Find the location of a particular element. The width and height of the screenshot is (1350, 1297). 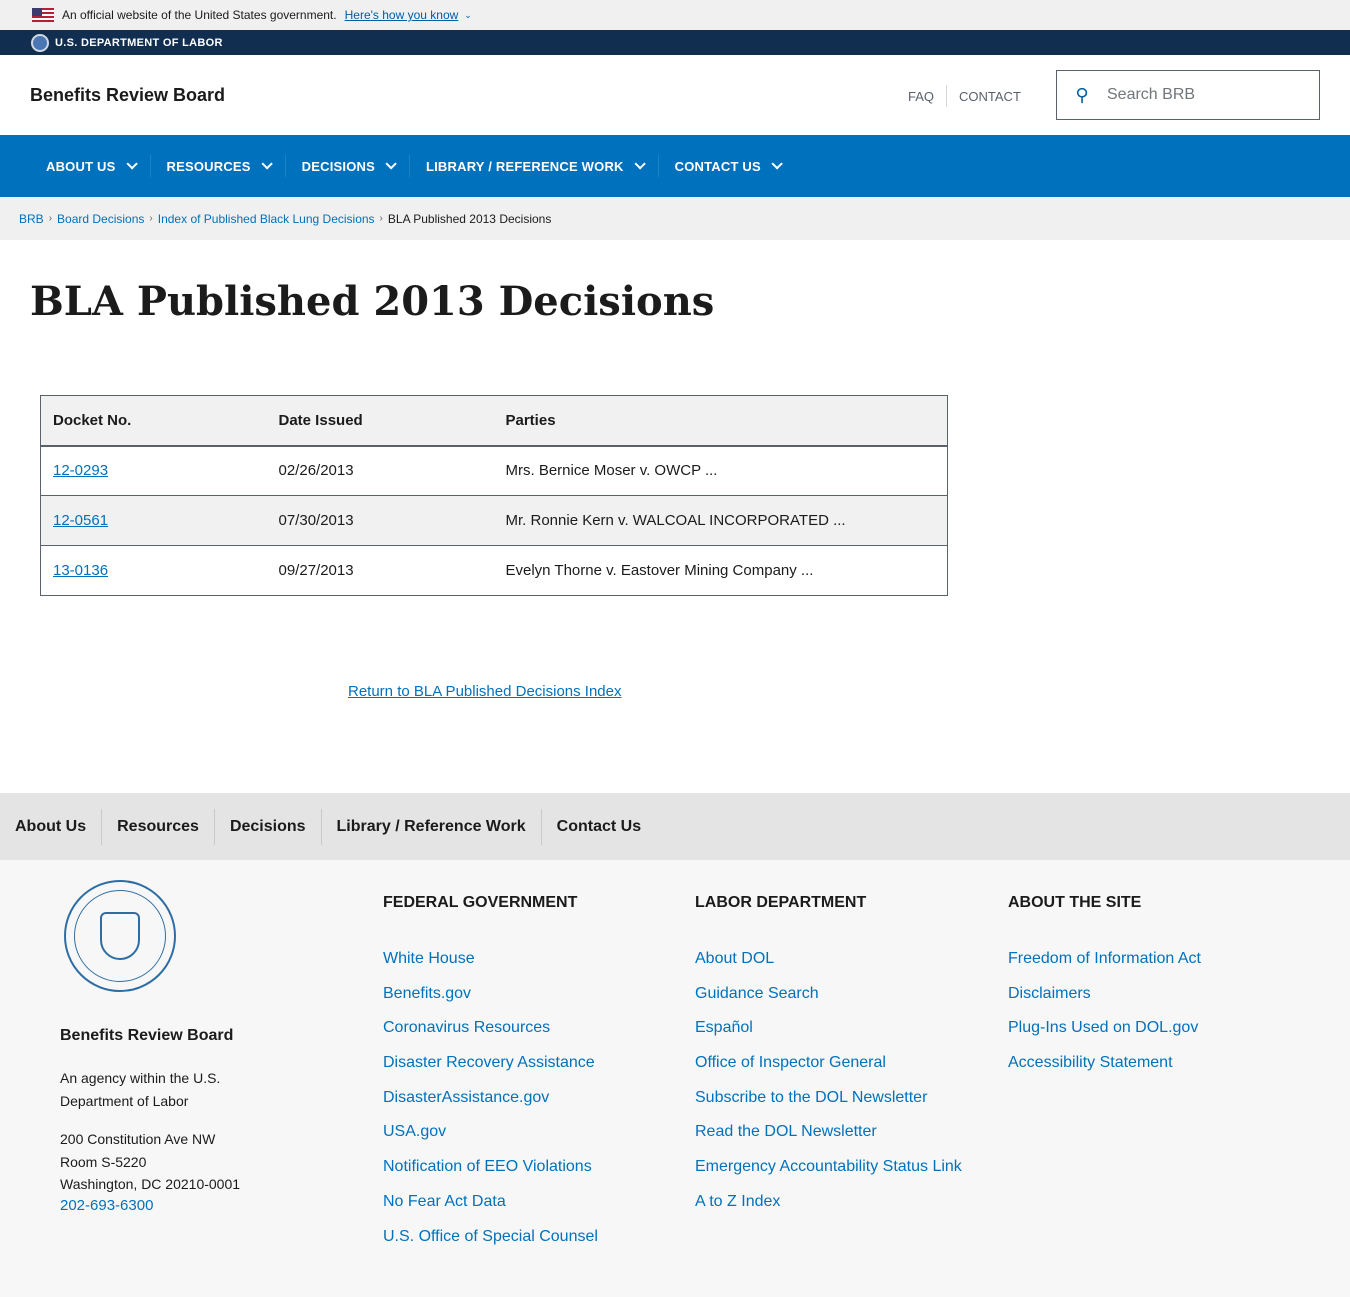

header-parties: Parties is located at coordinates (720, 421).